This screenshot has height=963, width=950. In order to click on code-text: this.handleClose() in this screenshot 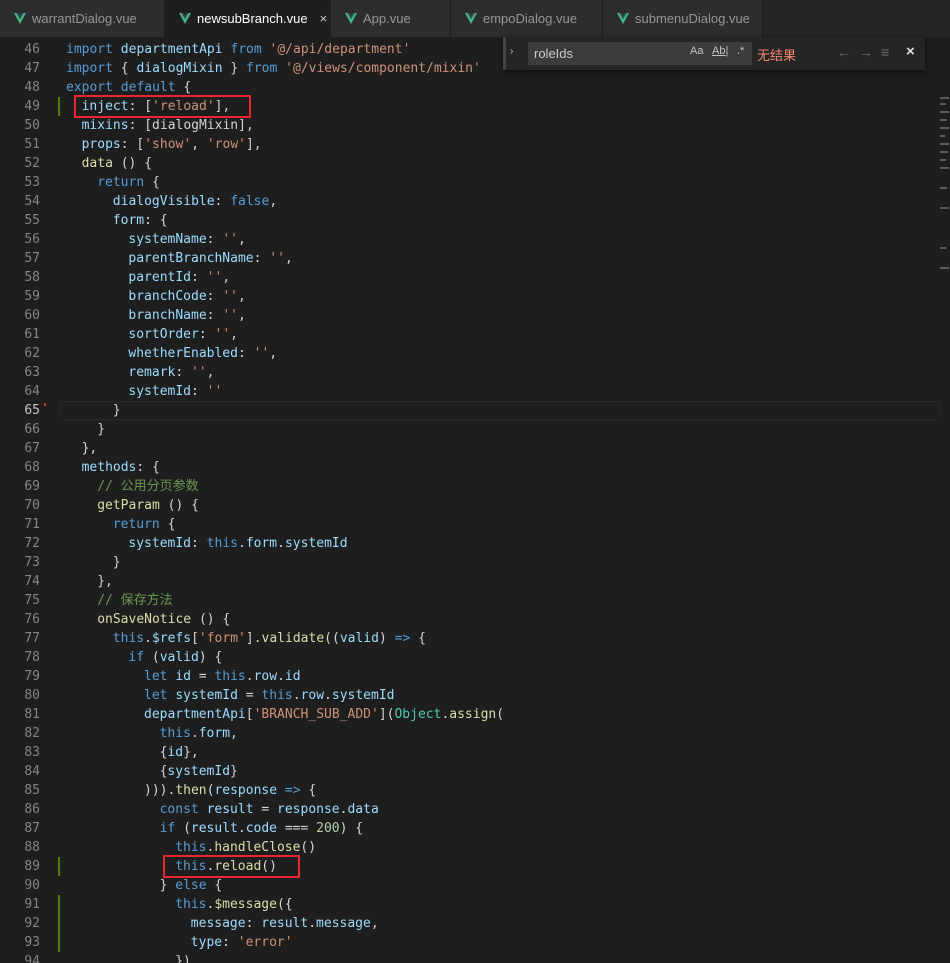, I will do `click(245, 847)`.